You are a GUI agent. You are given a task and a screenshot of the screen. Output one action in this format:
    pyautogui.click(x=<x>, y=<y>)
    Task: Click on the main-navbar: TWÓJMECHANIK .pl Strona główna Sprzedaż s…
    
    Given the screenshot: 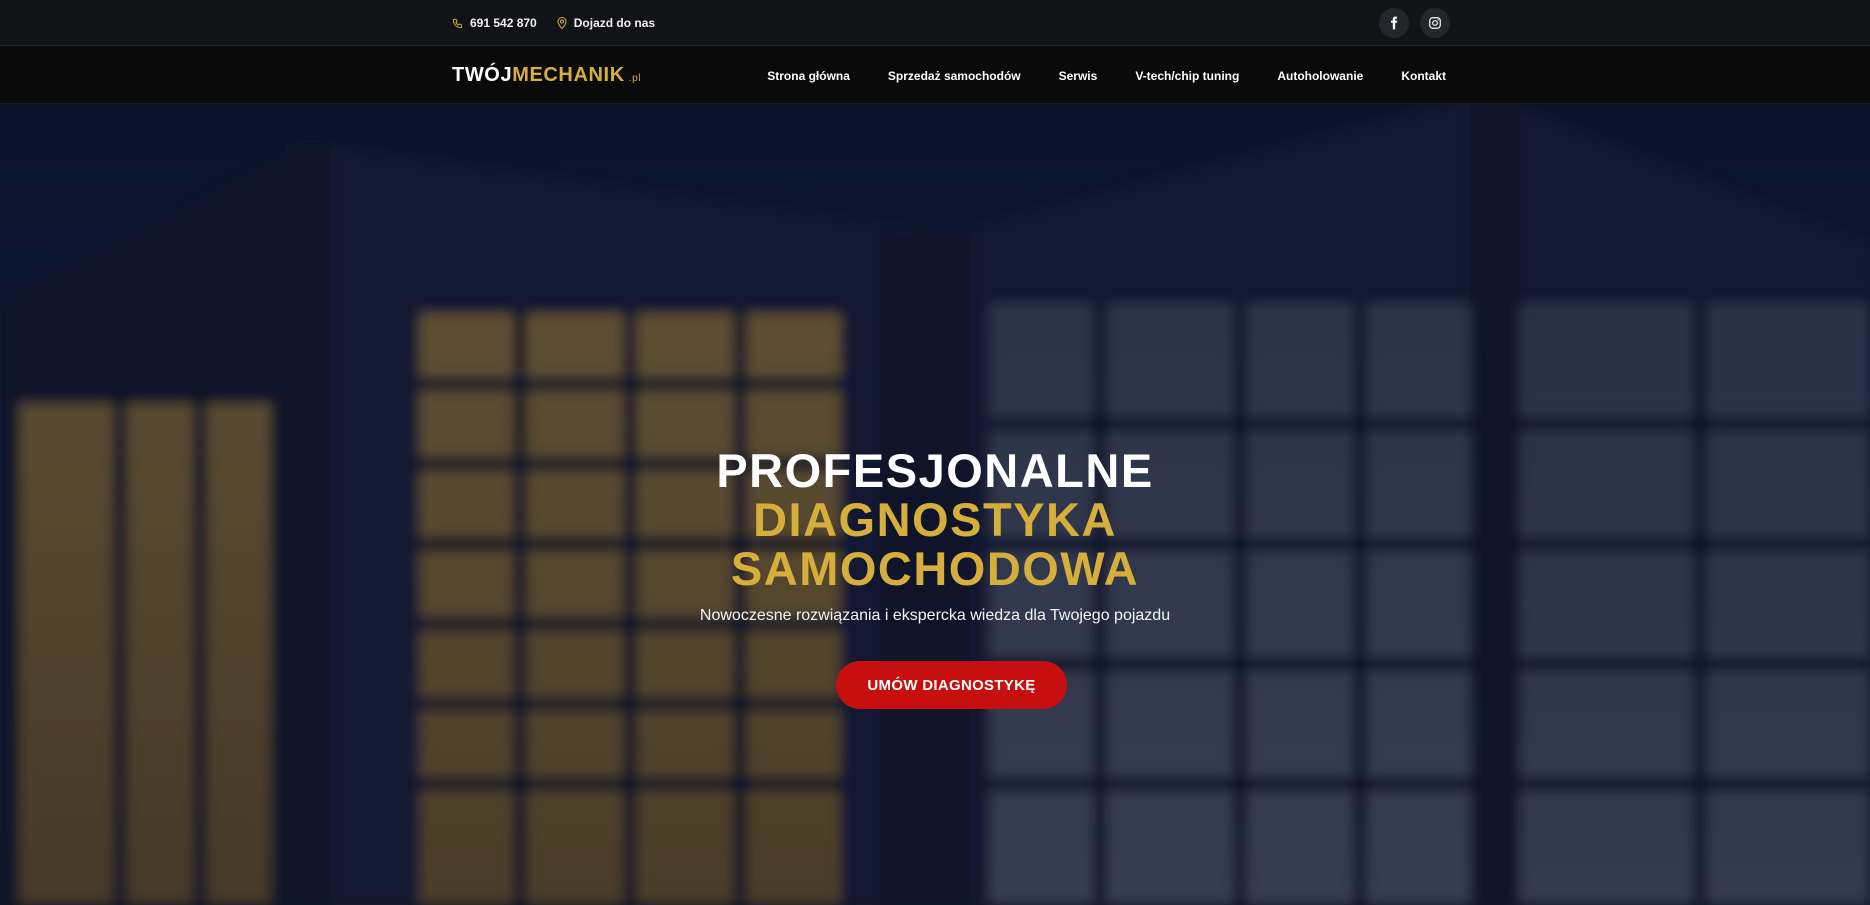 What is the action you would take?
    pyautogui.click(x=935, y=75)
    